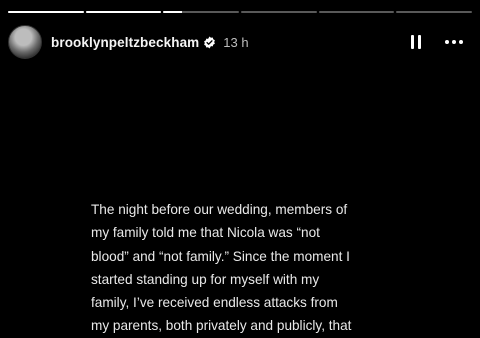 This screenshot has height=338, width=480. What do you see at coordinates (25, 42) in the screenshot?
I see `avatar` at bounding box center [25, 42].